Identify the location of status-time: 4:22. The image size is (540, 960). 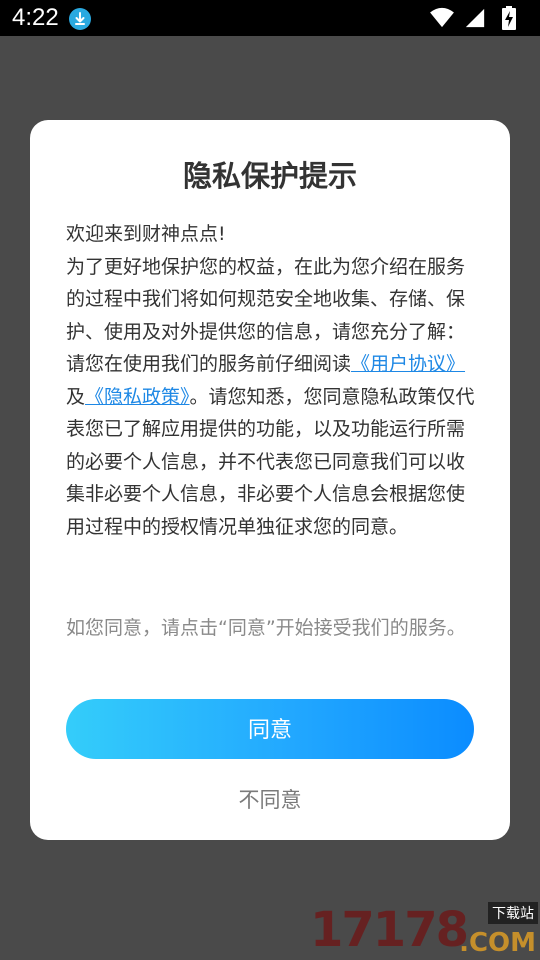
(35, 17).